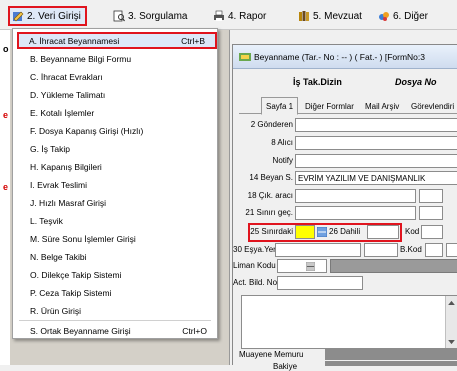 This screenshot has width=457, height=371. Describe the element at coordinates (381, 250) in the screenshot. I see `esya-yeri-ek-input` at that location.